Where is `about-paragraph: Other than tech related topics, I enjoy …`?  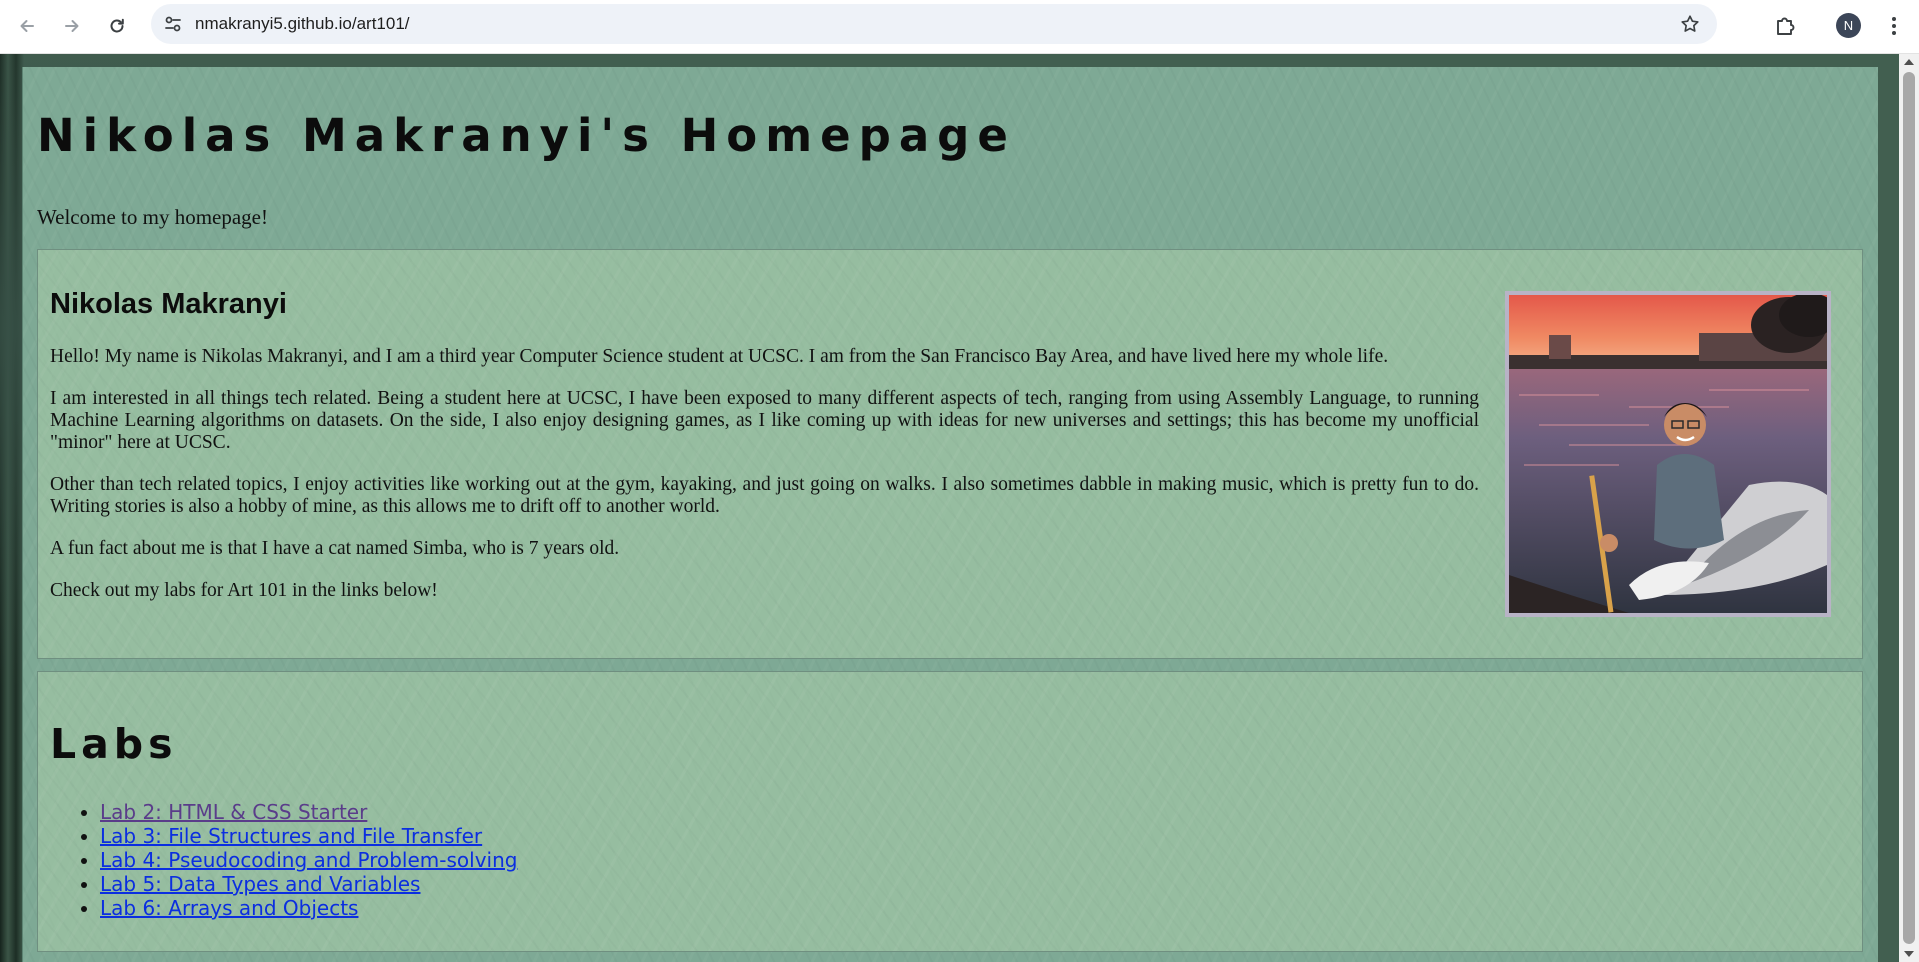 about-paragraph: Other than tech related topics, I enjoy … is located at coordinates (764, 495).